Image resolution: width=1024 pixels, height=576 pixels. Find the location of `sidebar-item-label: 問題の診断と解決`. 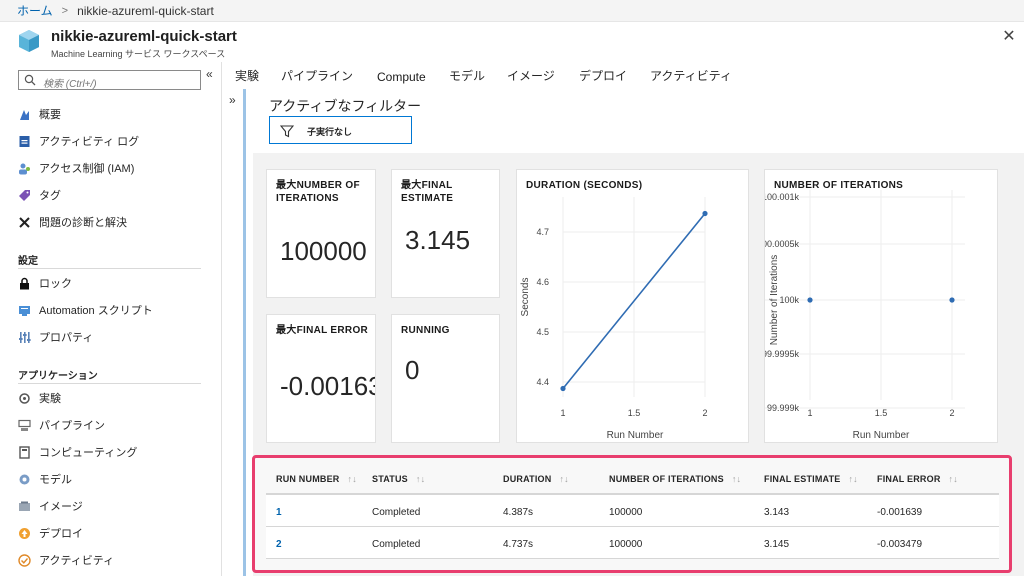

sidebar-item-label: 問題の診断と解決 is located at coordinates (83, 223).